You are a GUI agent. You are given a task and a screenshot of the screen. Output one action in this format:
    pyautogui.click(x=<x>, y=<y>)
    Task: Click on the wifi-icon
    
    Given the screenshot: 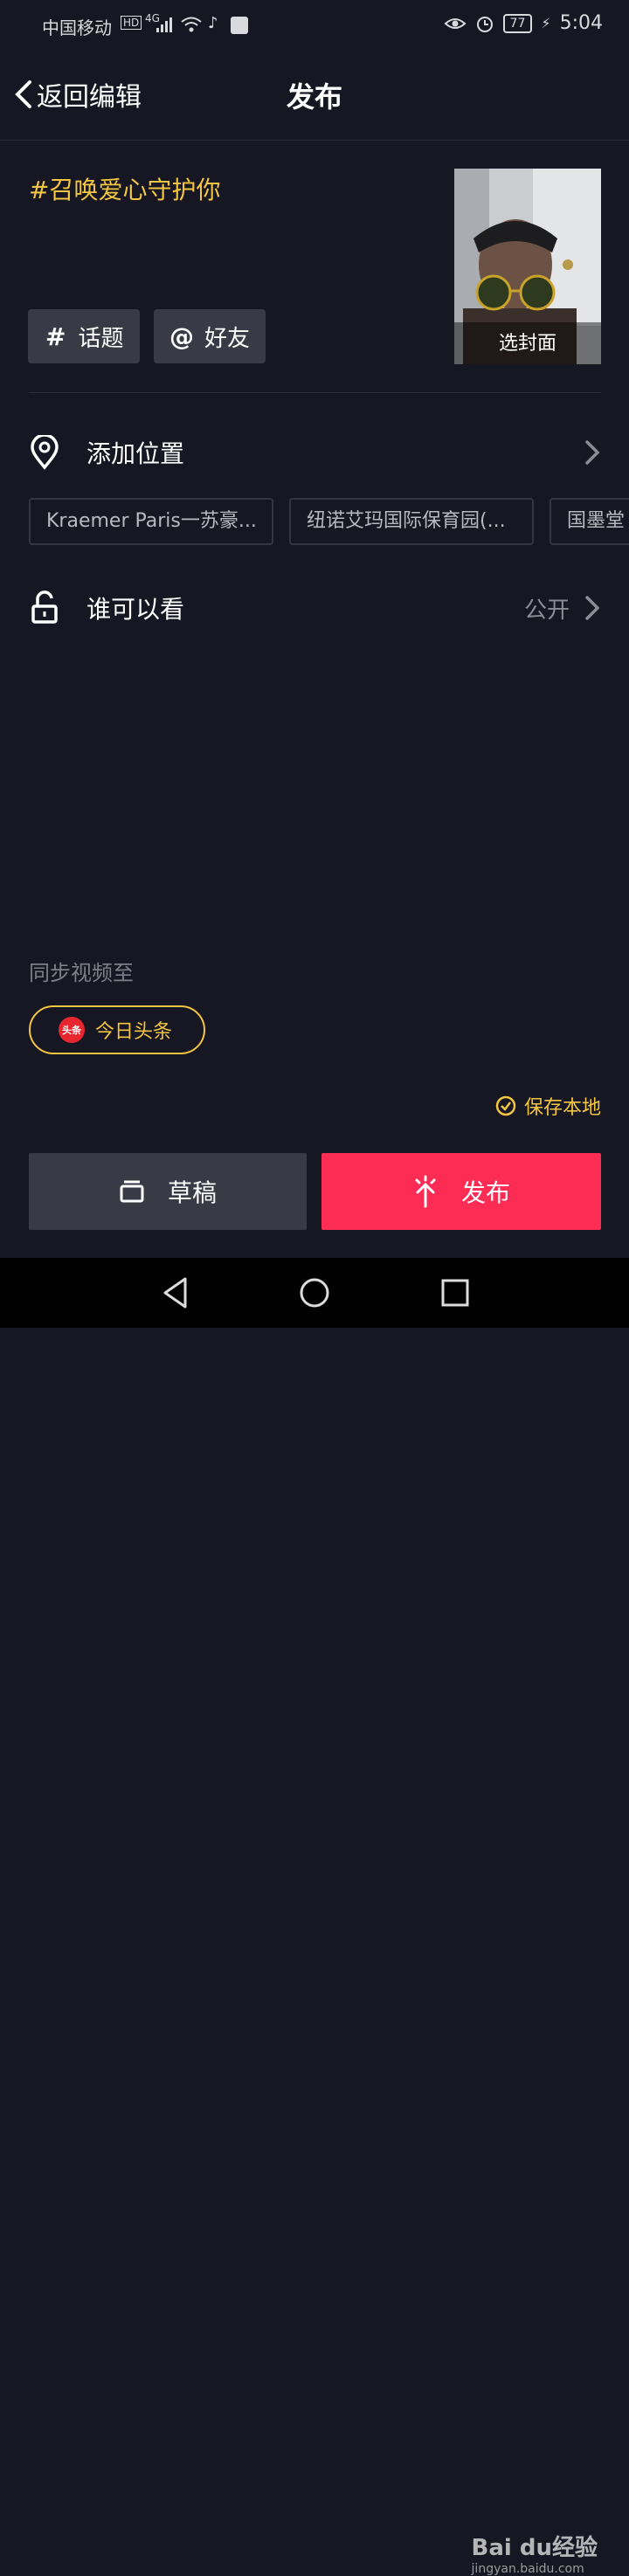 What is the action you would take?
    pyautogui.click(x=191, y=24)
    